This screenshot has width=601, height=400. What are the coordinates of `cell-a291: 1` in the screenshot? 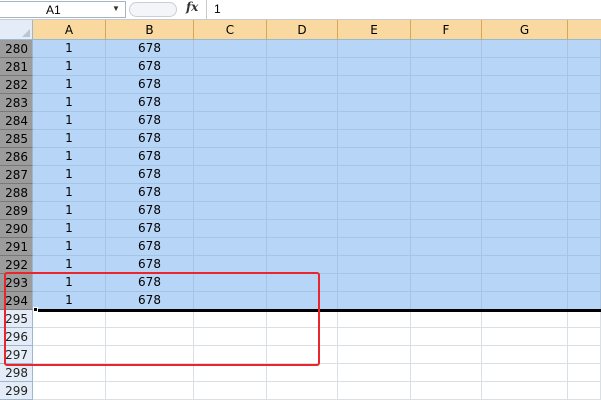 It's located at (69, 247).